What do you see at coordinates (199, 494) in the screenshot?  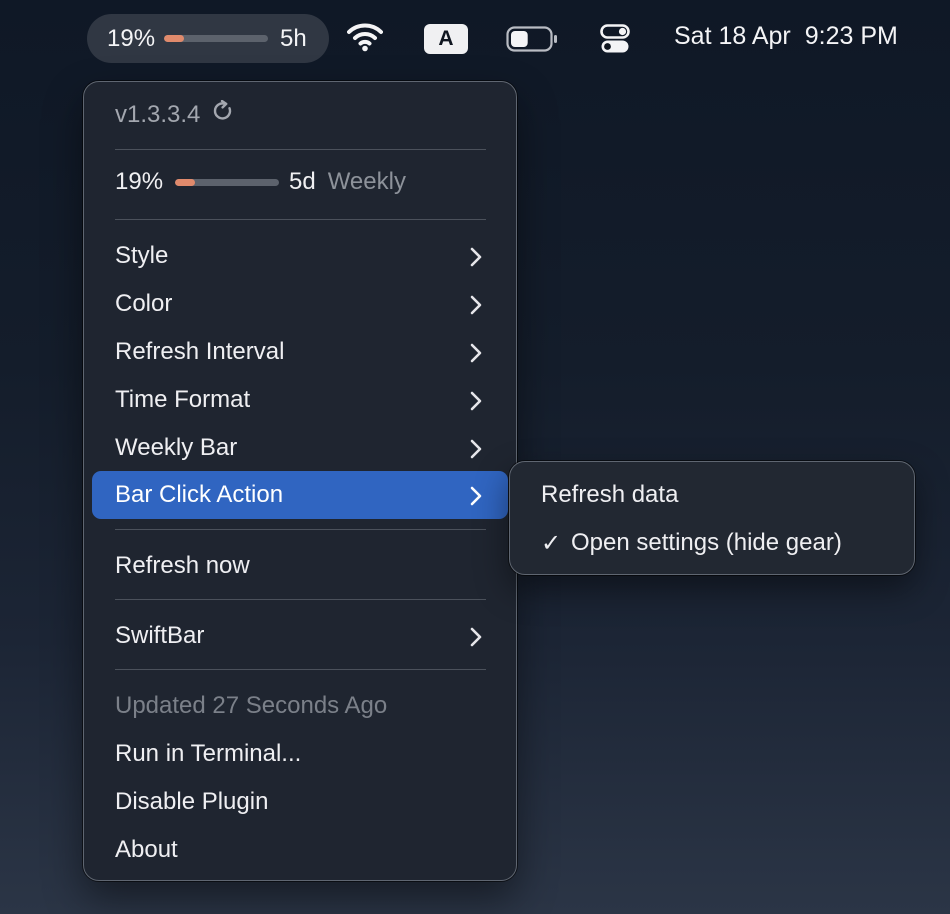 I see `menu-item-label: Bar Click Action` at bounding box center [199, 494].